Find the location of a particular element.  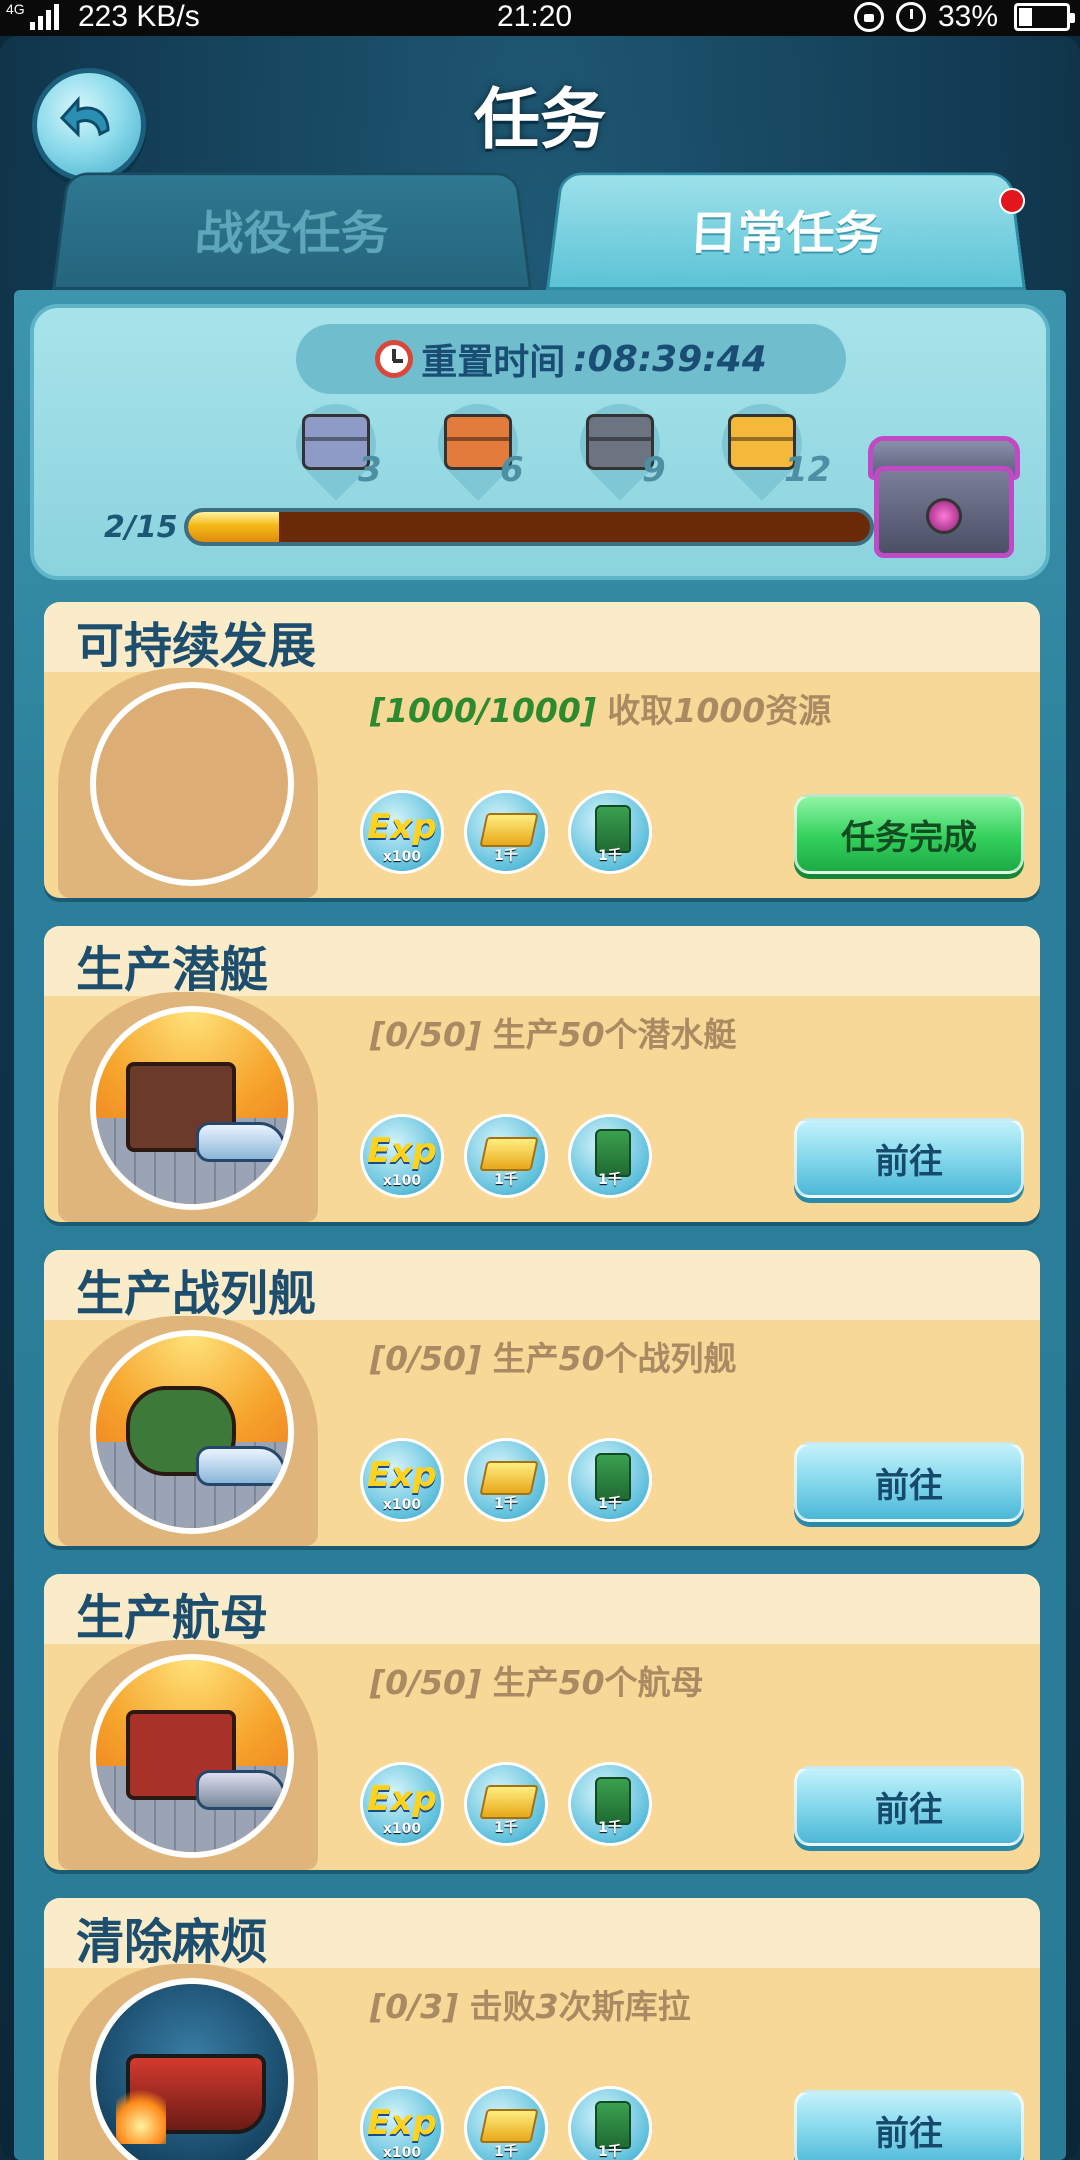

reward-chest-12: 12 is located at coordinates (768, 445).